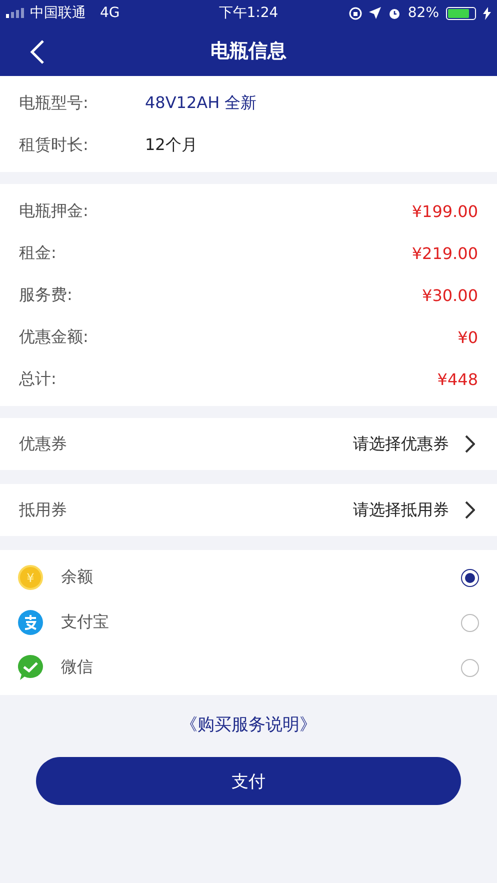 This screenshot has width=497, height=883. What do you see at coordinates (248, 781) in the screenshot?
I see `pay-button: 支付` at bounding box center [248, 781].